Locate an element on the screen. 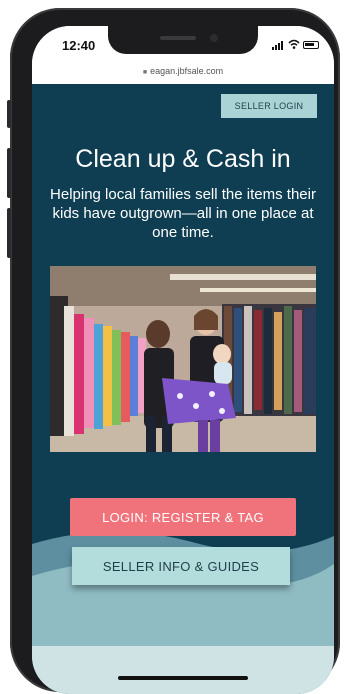  seller-info-guides-button: SELLER INFO & GUIDES is located at coordinates (181, 566).